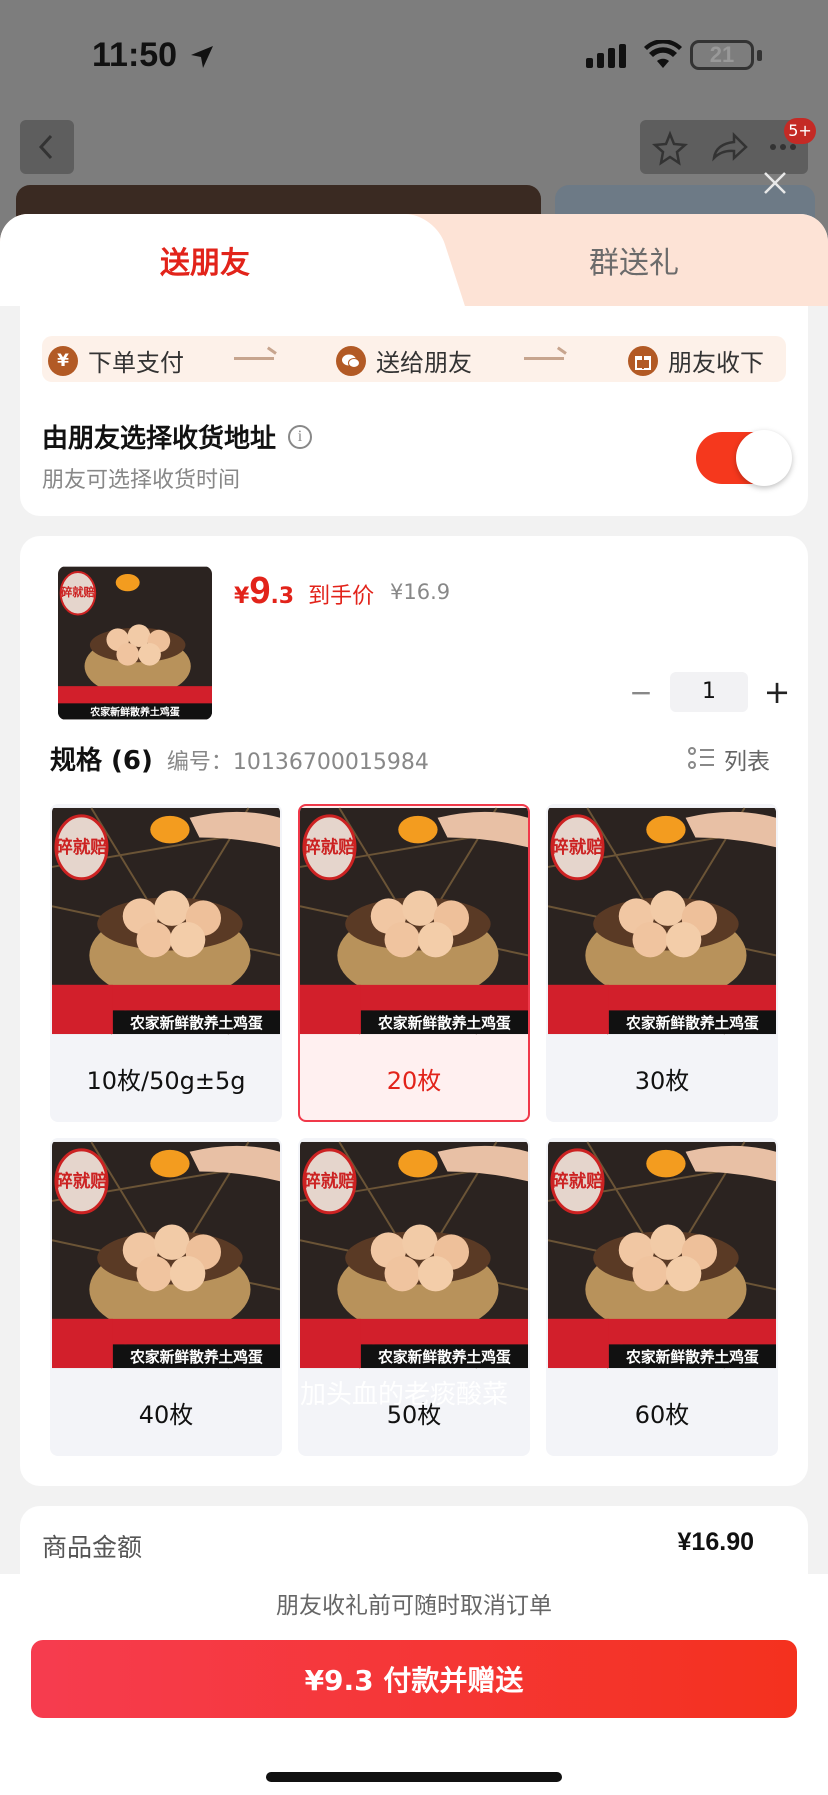 The height and width of the screenshot is (1795, 828). I want to click on address-title: 由朋友选择收货地址, so click(159, 439).